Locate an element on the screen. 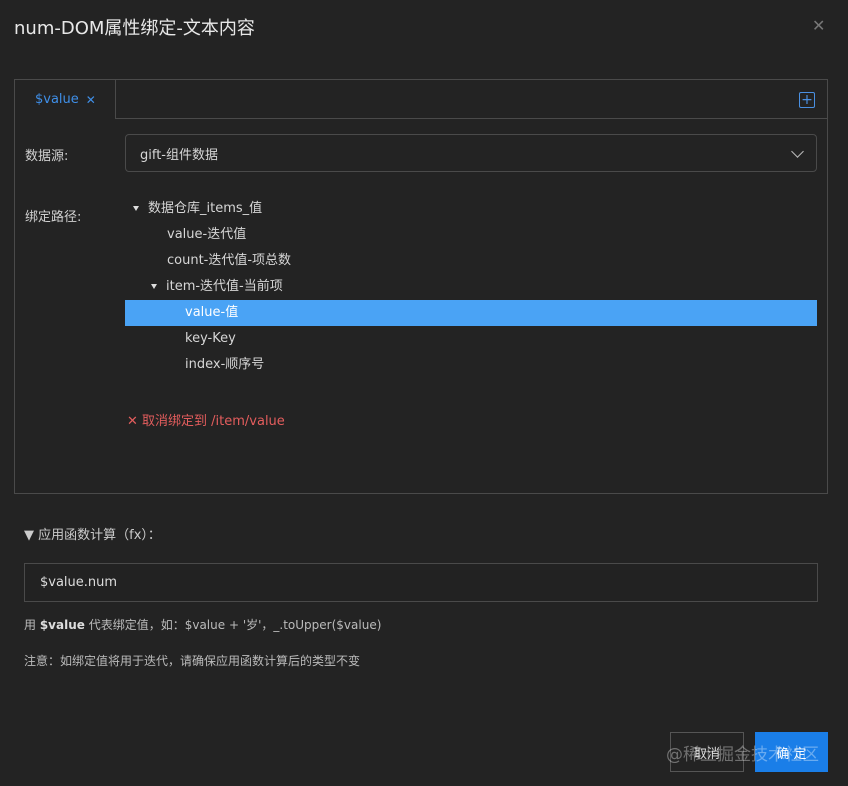  chevron-down-icon is located at coordinates (797, 151).